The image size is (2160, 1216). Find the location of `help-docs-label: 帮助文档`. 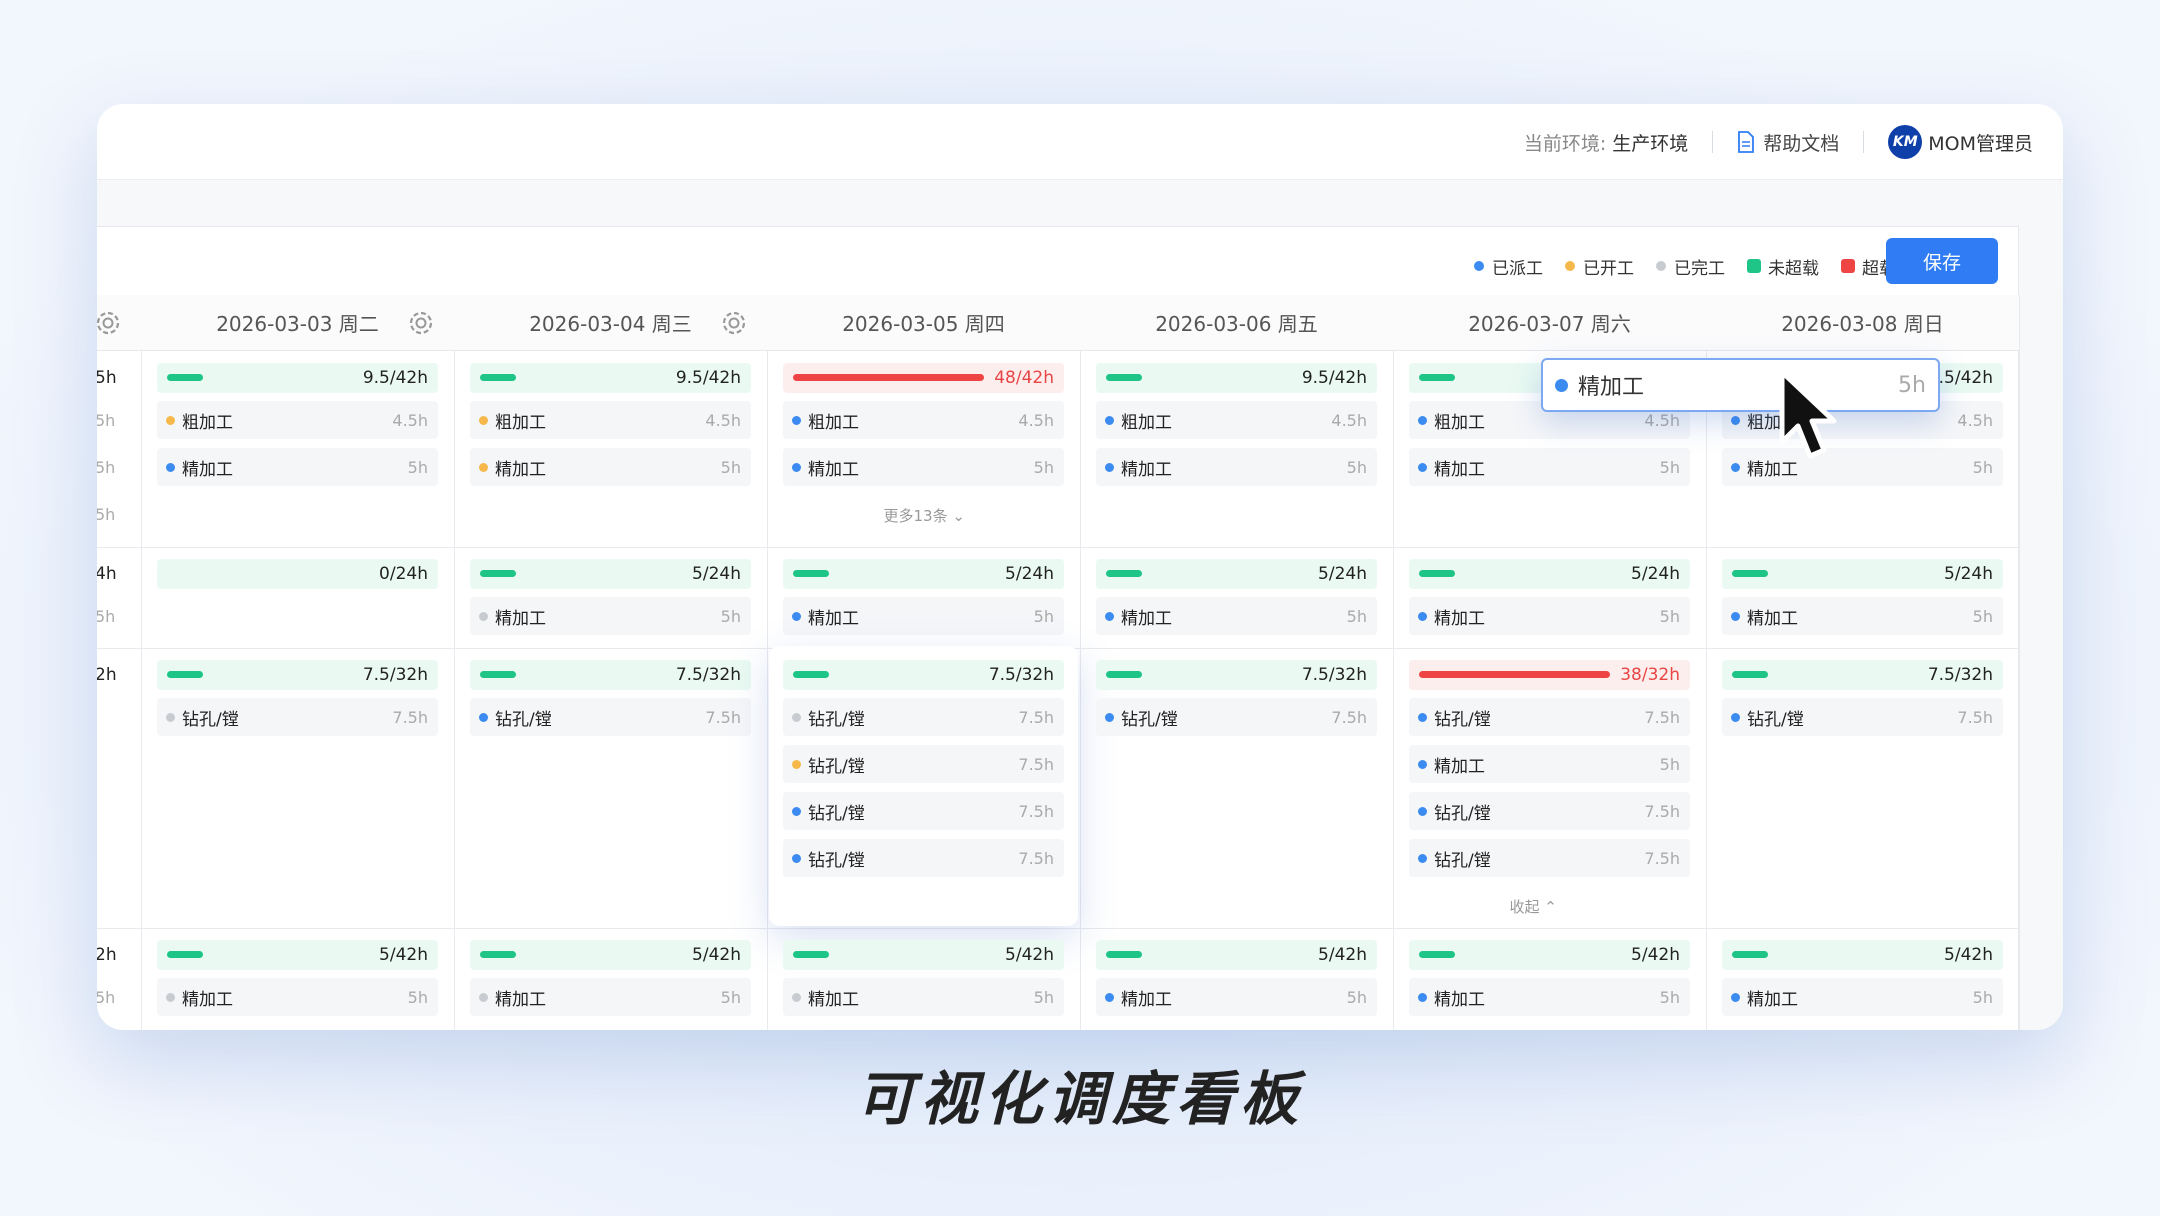

help-docs-label: 帮助文档 is located at coordinates (1801, 143).